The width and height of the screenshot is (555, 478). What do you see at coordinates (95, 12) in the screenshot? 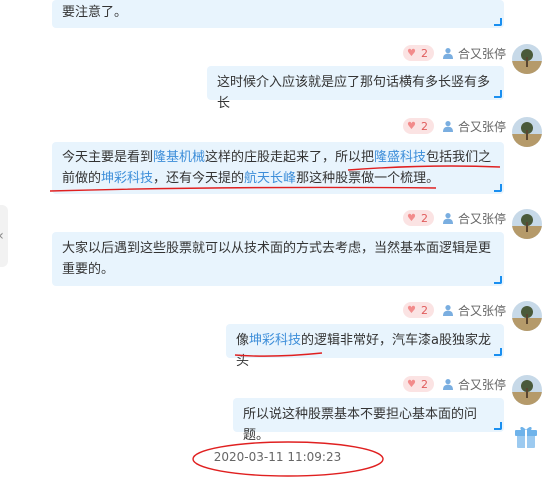
I see `message-text: 要注意了。` at bounding box center [95, 12].